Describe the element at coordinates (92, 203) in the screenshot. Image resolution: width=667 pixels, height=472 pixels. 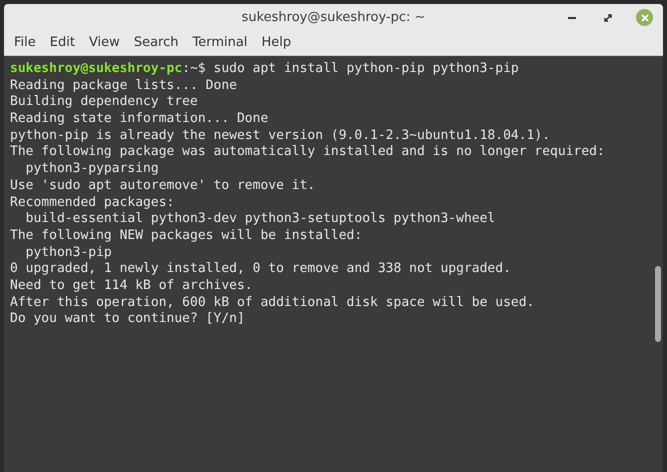
I see `output-line: Recommended packages:` at that location.